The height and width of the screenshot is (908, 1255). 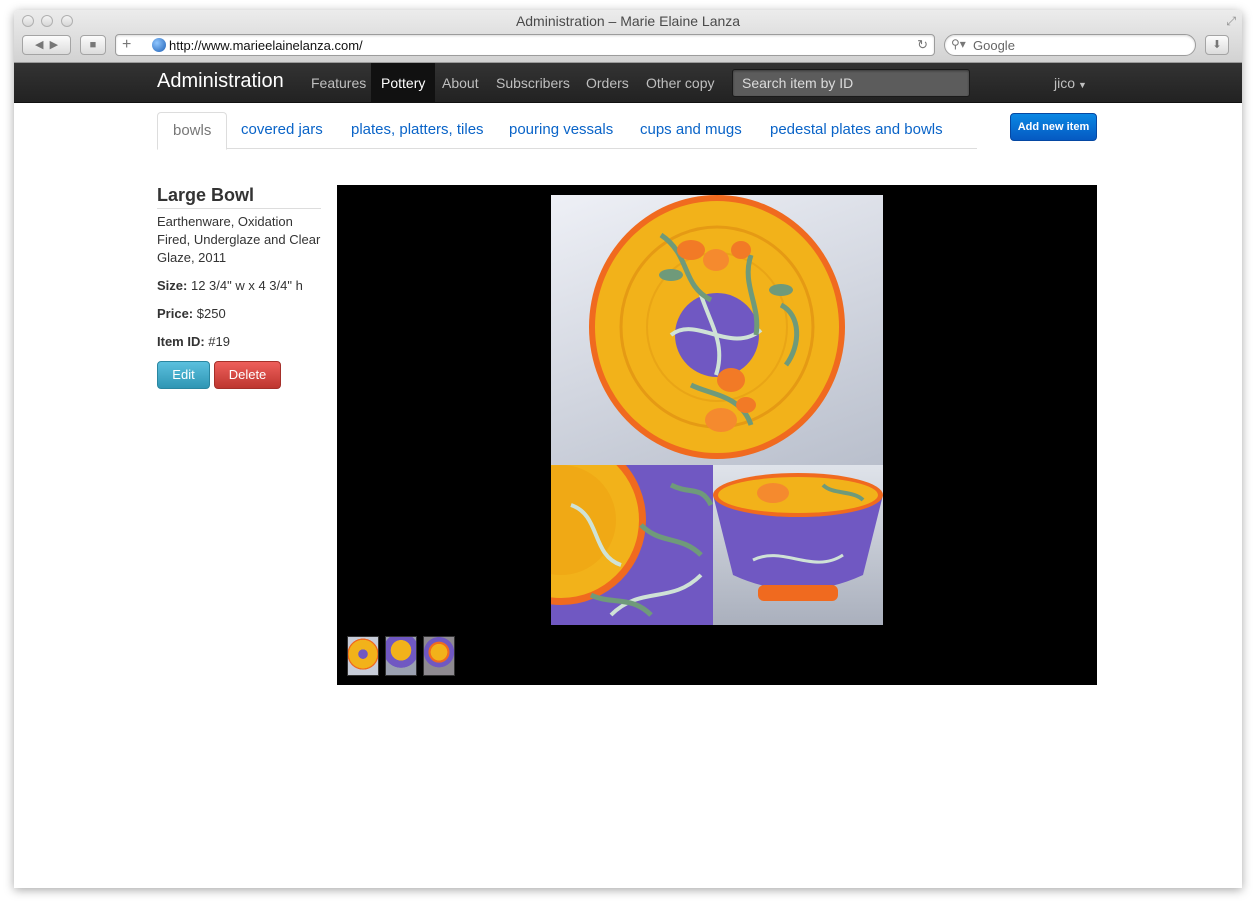 What do you see at coordinates (181, 341) in the screenshot?
I see `item-id-label: Item ID:` at bounding box center [181, 341].